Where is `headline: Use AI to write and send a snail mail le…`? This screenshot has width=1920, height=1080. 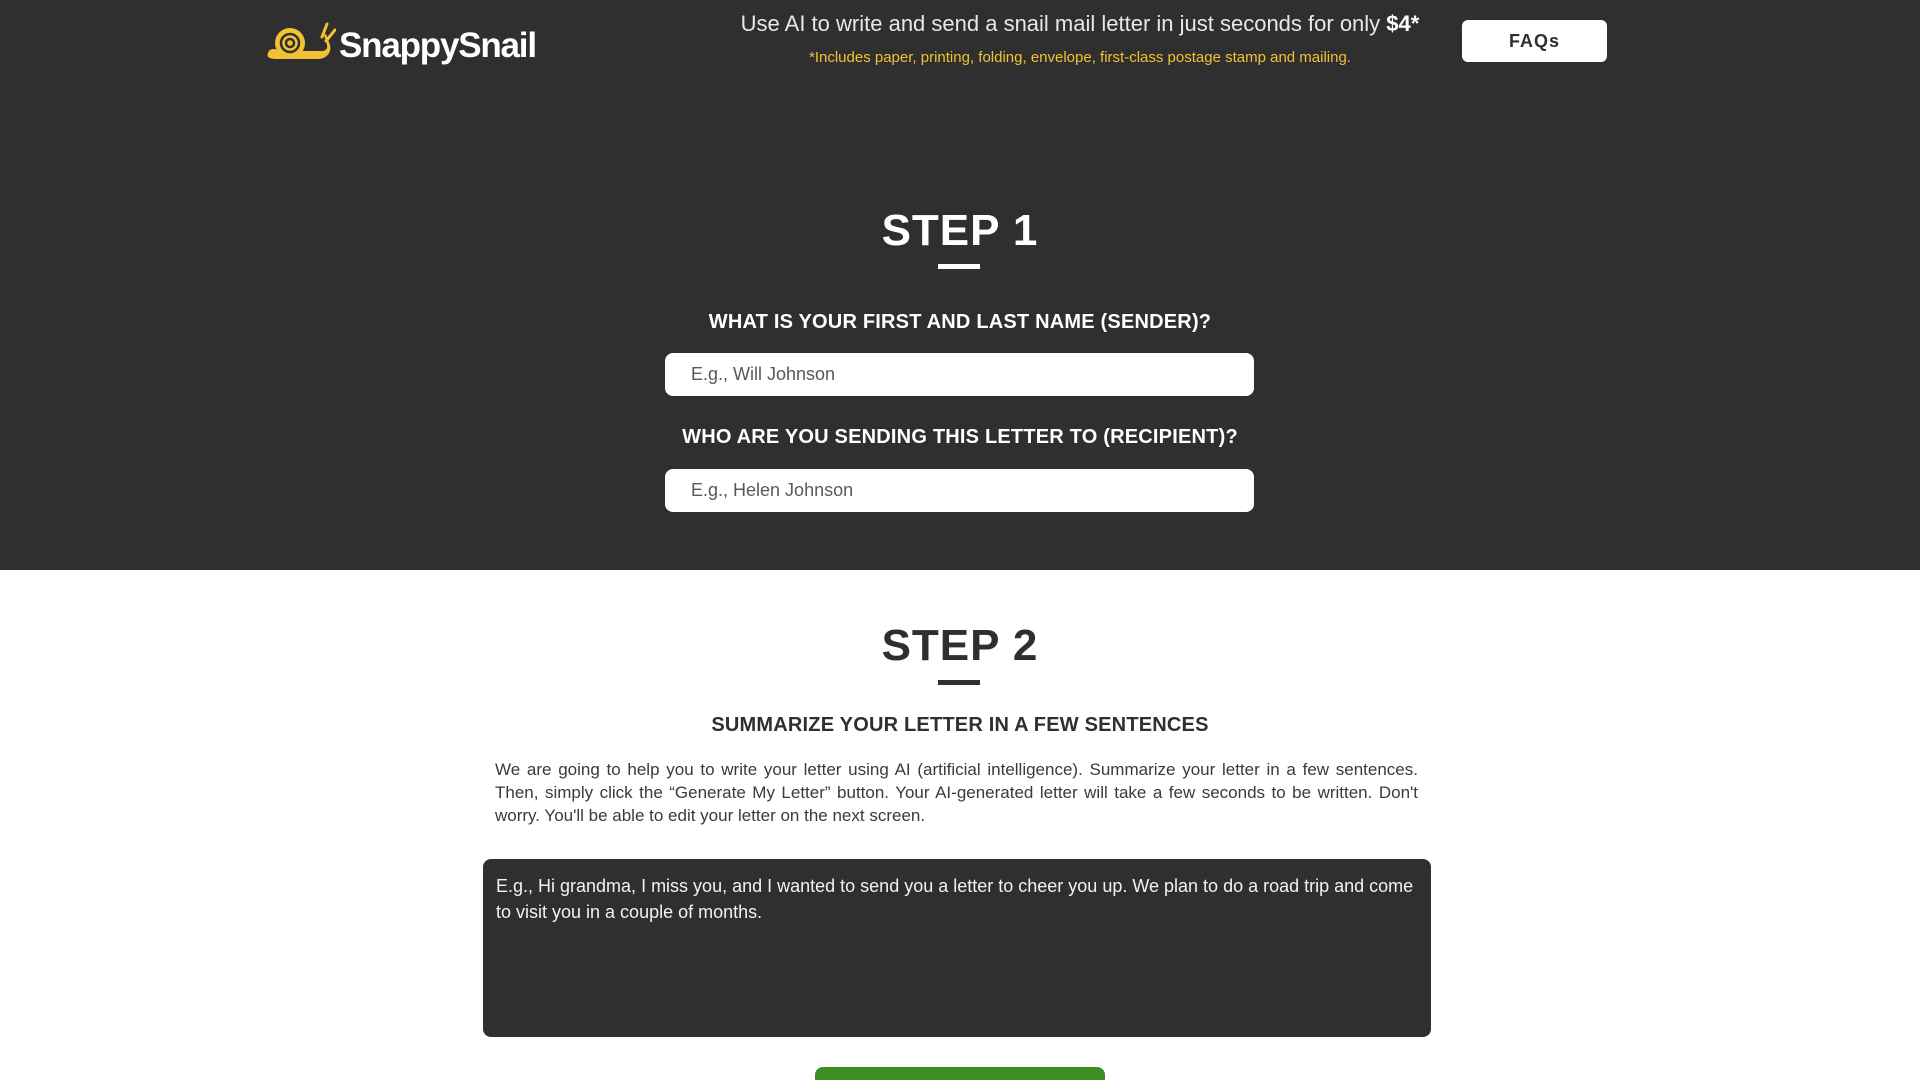 headline: Use AI to write and send a snail mail le… is located at coordinates (1080, 24).